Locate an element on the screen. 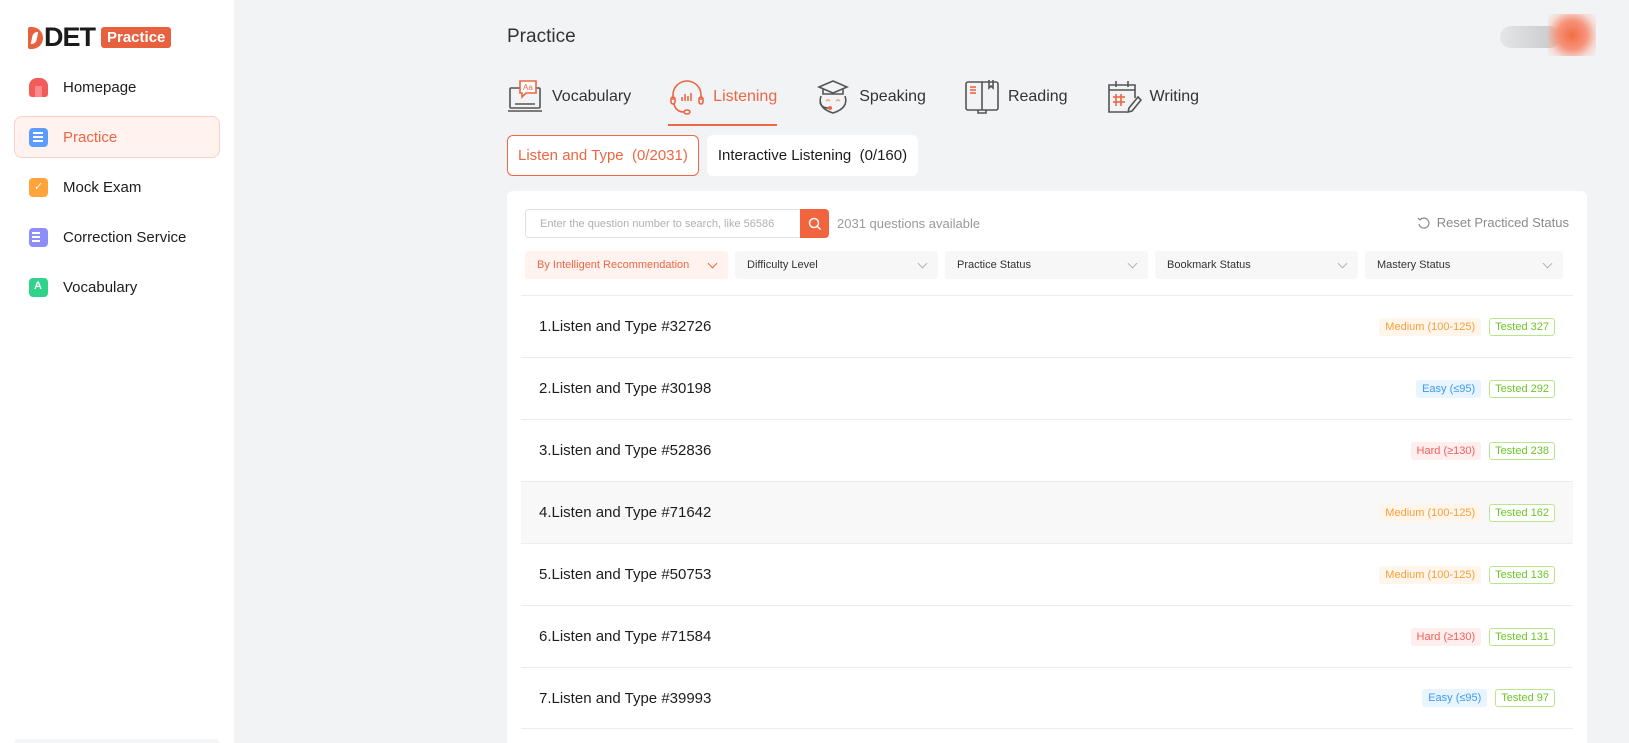 The height and width of the screenshot is (743, 1629). sidebar-item-label: Homepage is located at coordinates (100, 87).